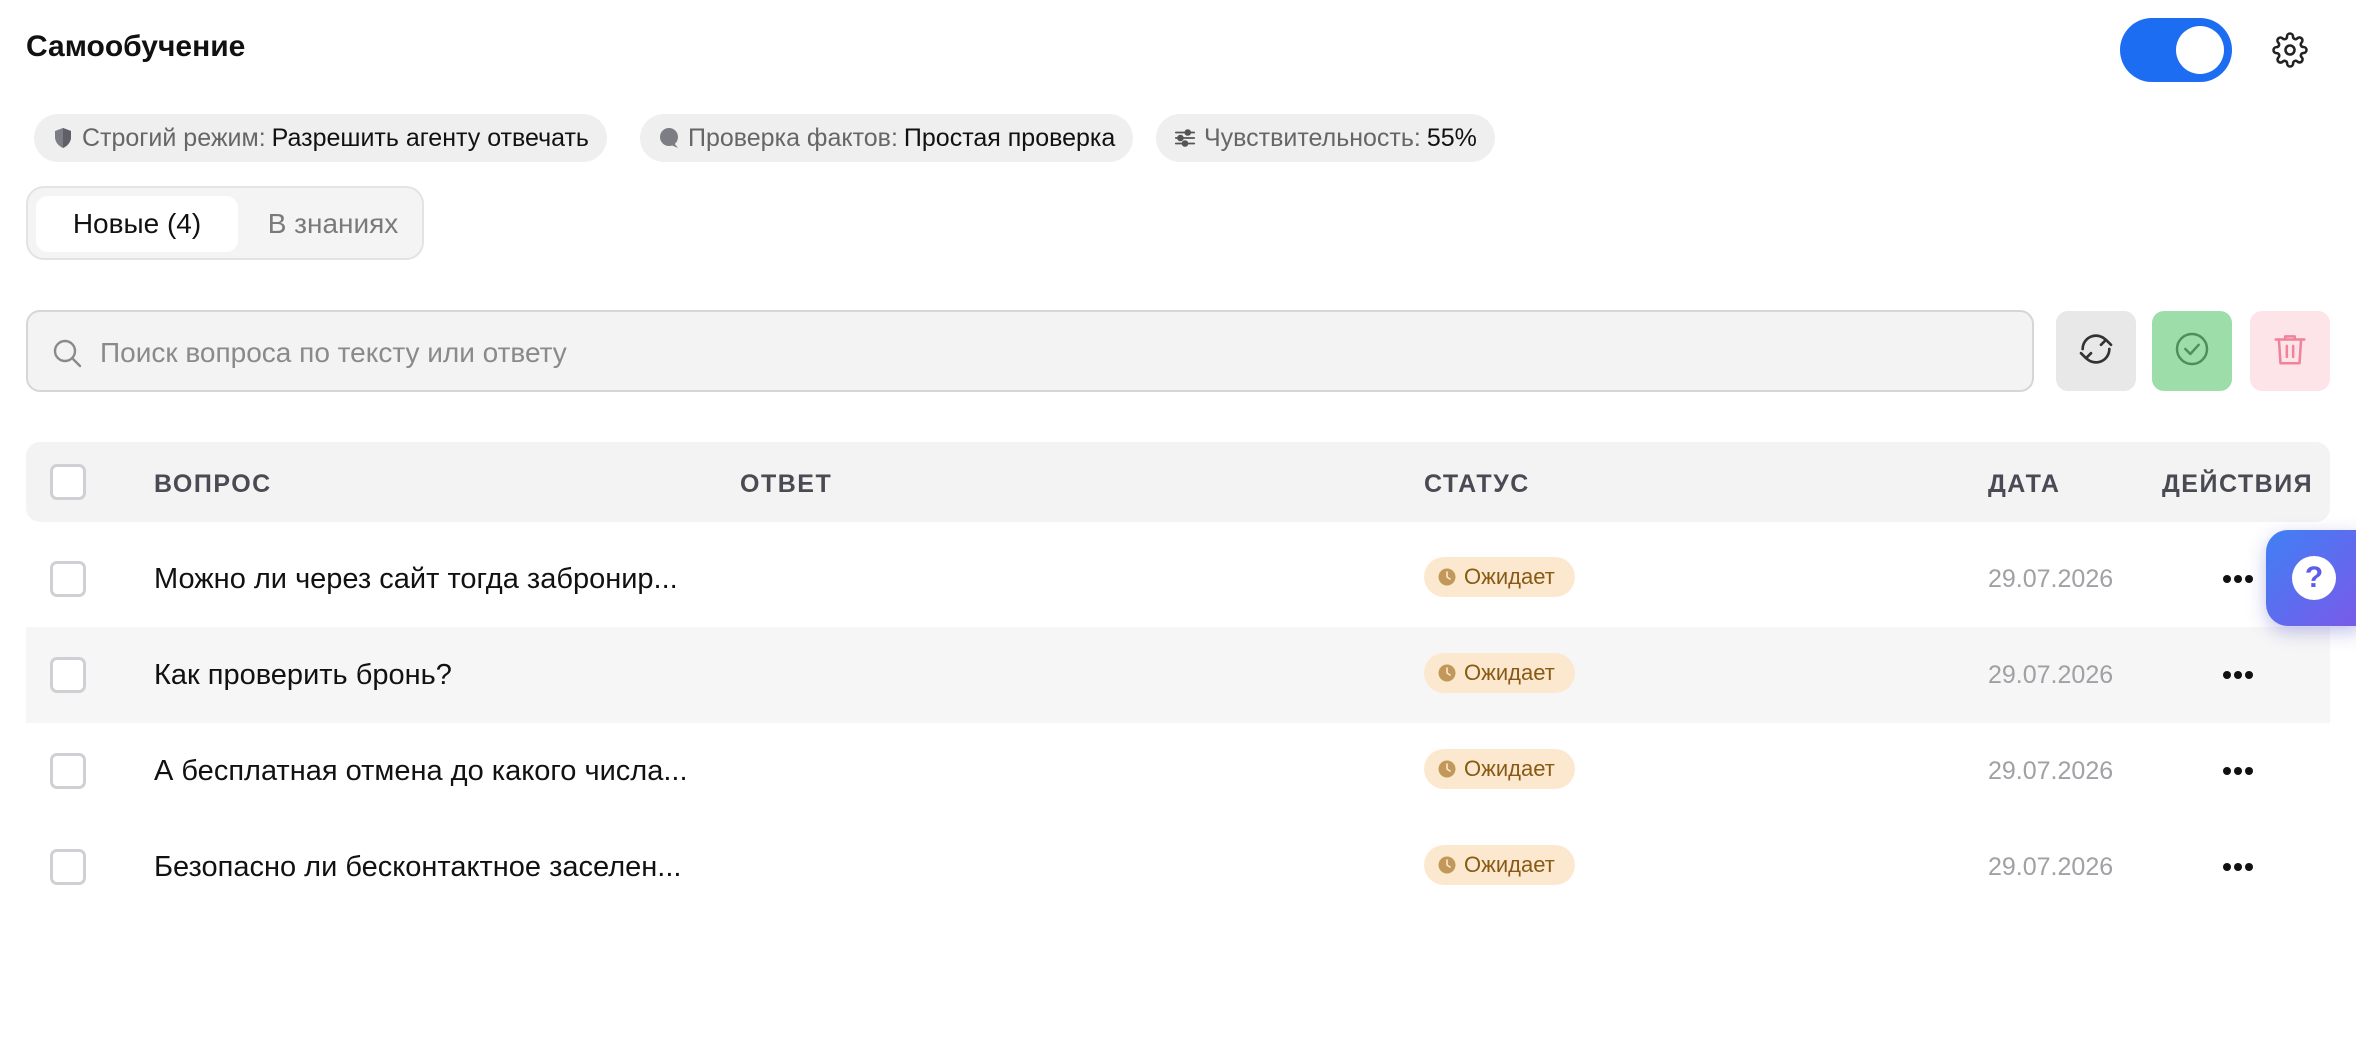 Image resolution: width=2356 pixels, height=1054 pixels. What do you see at coordinates (1185, 138) in the screenshot?
I see `sliders-icon` at bounding box center [1185, 138].